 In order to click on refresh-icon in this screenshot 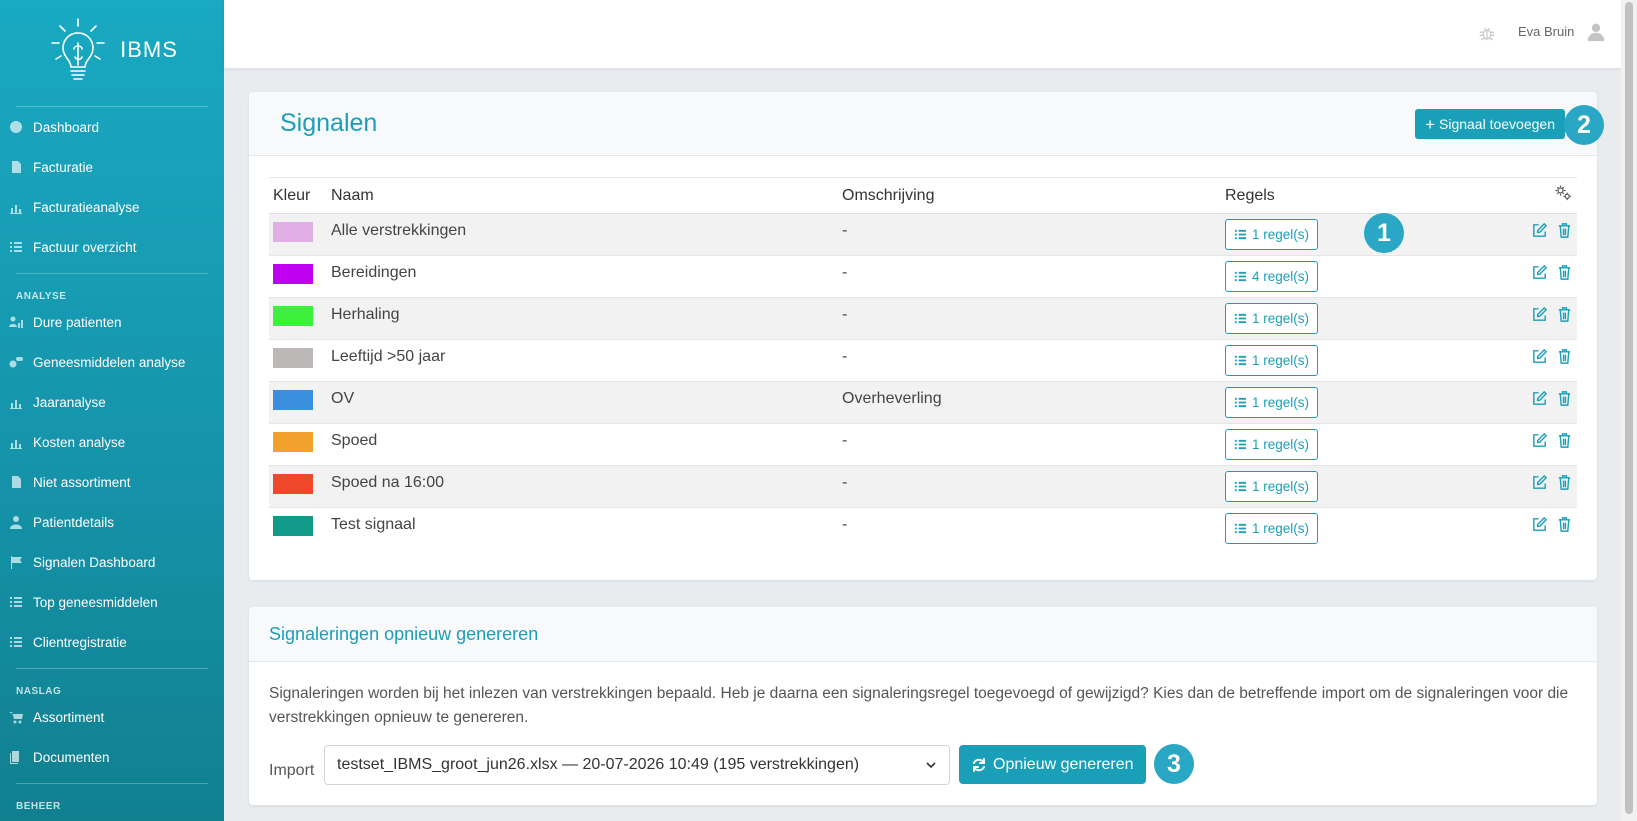, I will do `click(979, 764)`.